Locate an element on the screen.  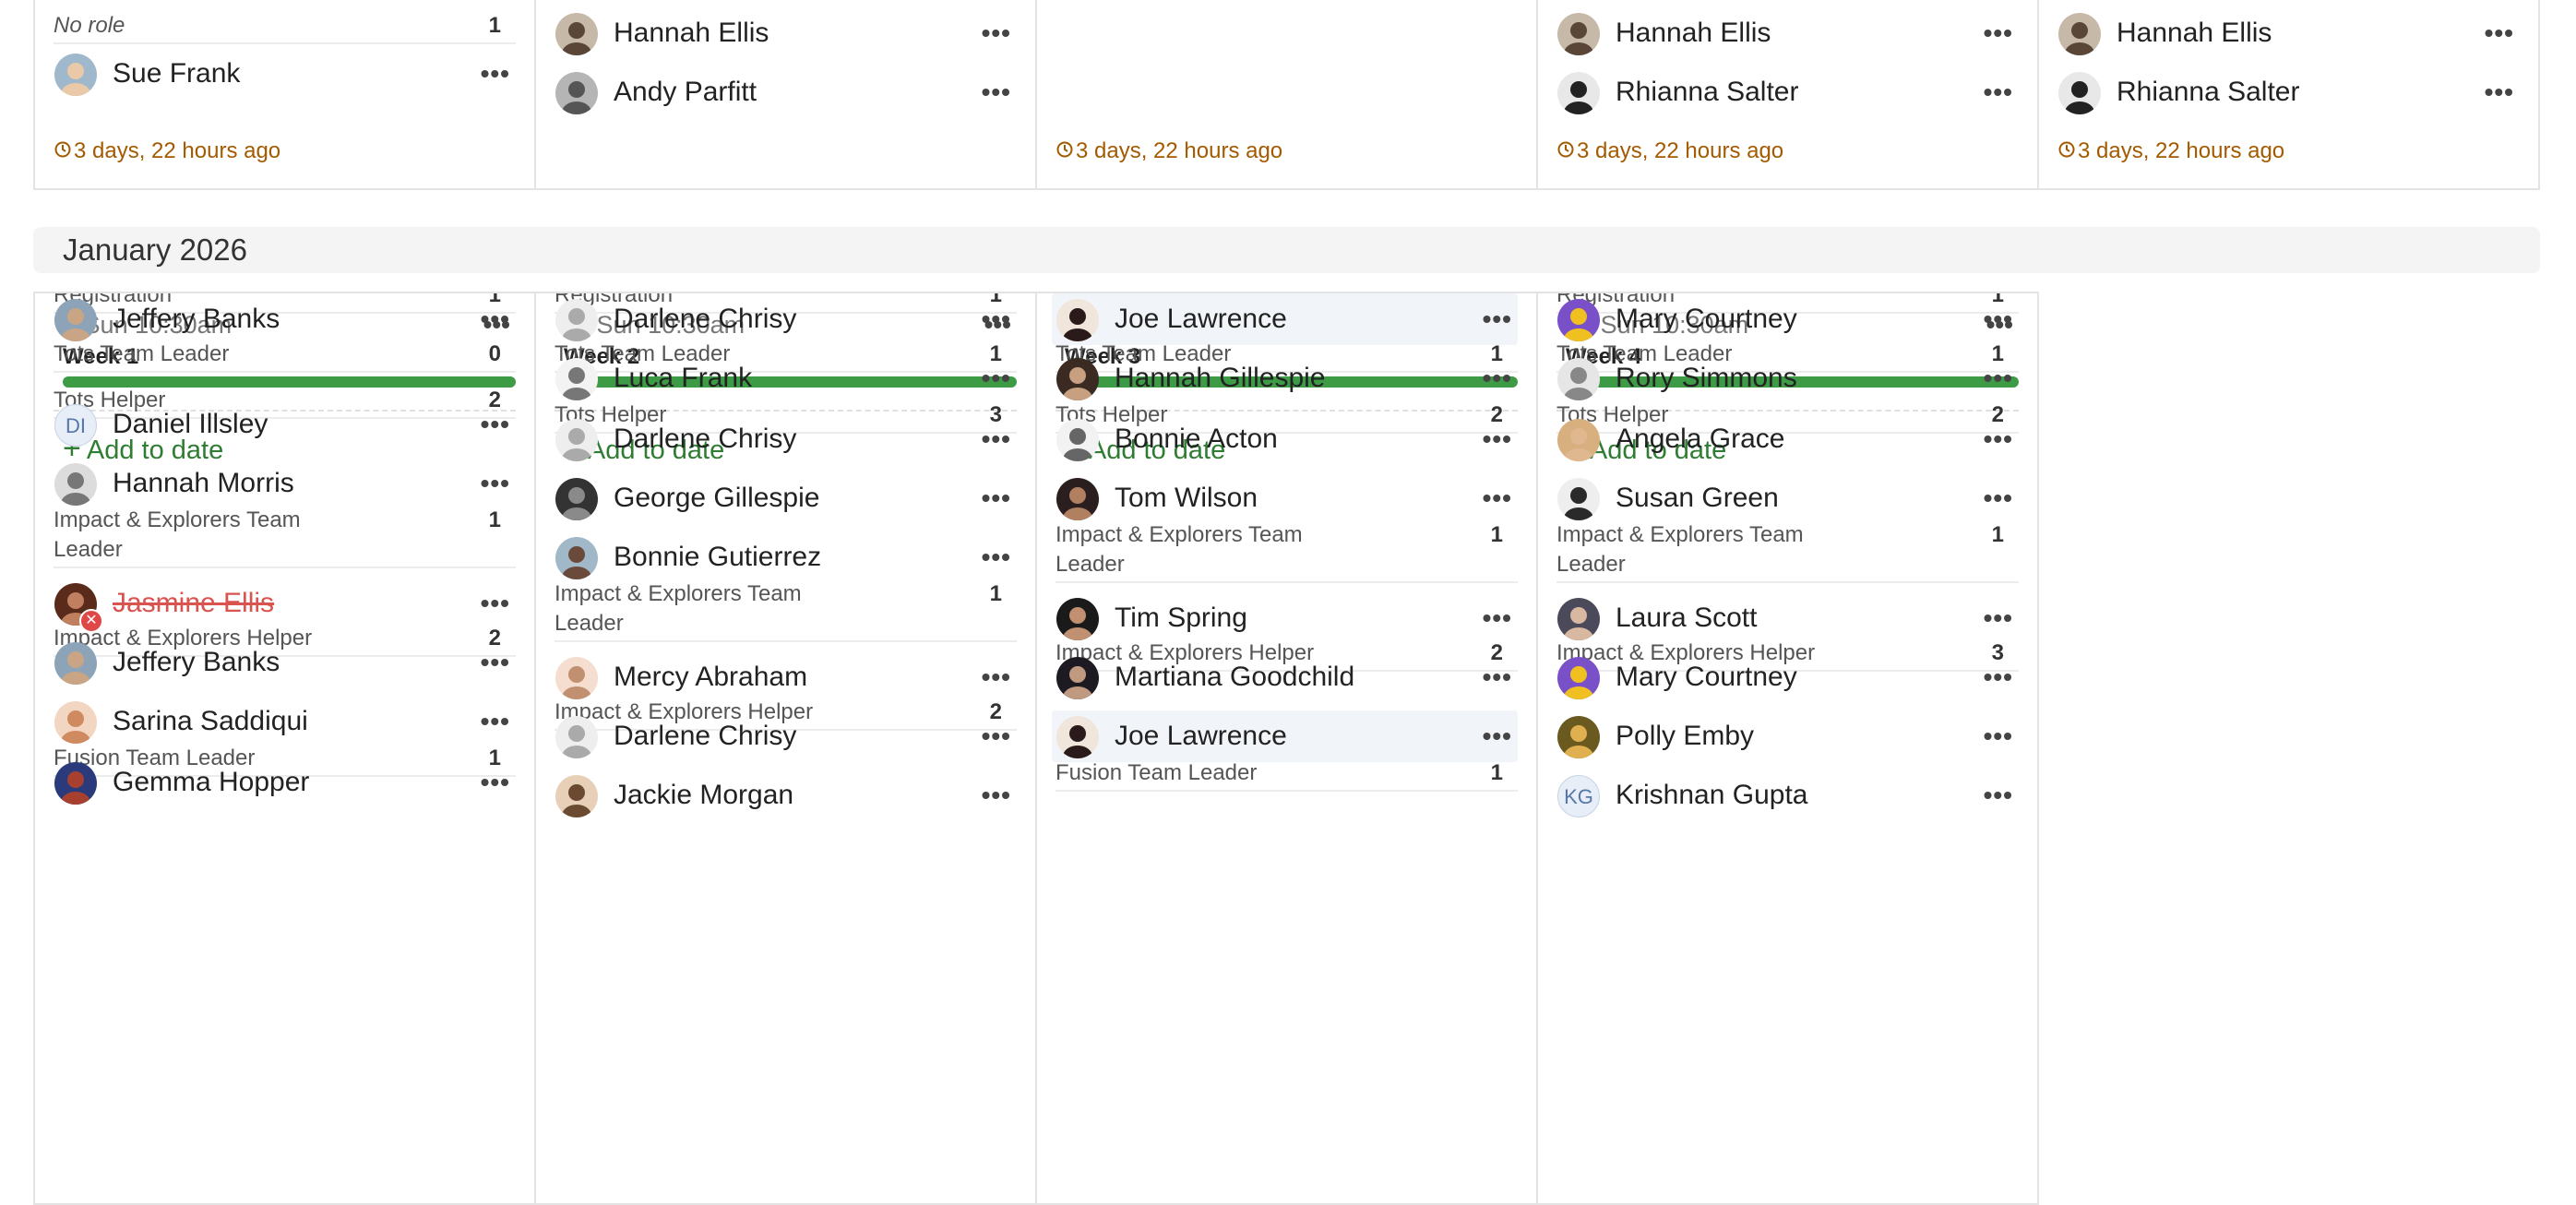
person-row: Mercy Abraham ••• is located at coordinates (784, 677).